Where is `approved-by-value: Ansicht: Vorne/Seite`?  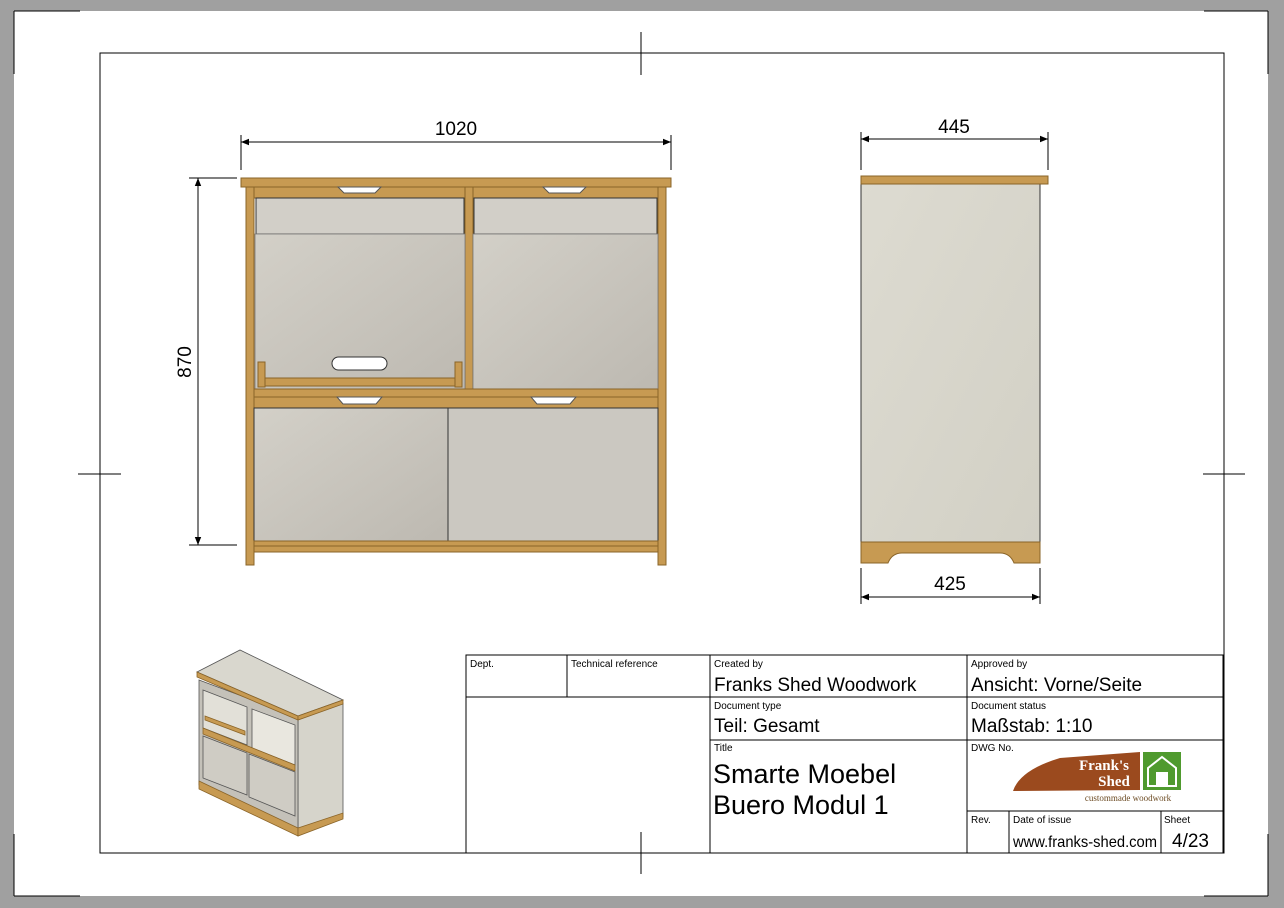 approved-by-value: Ansicht: Vorne/Seite is located at coordinates (1056, 685).